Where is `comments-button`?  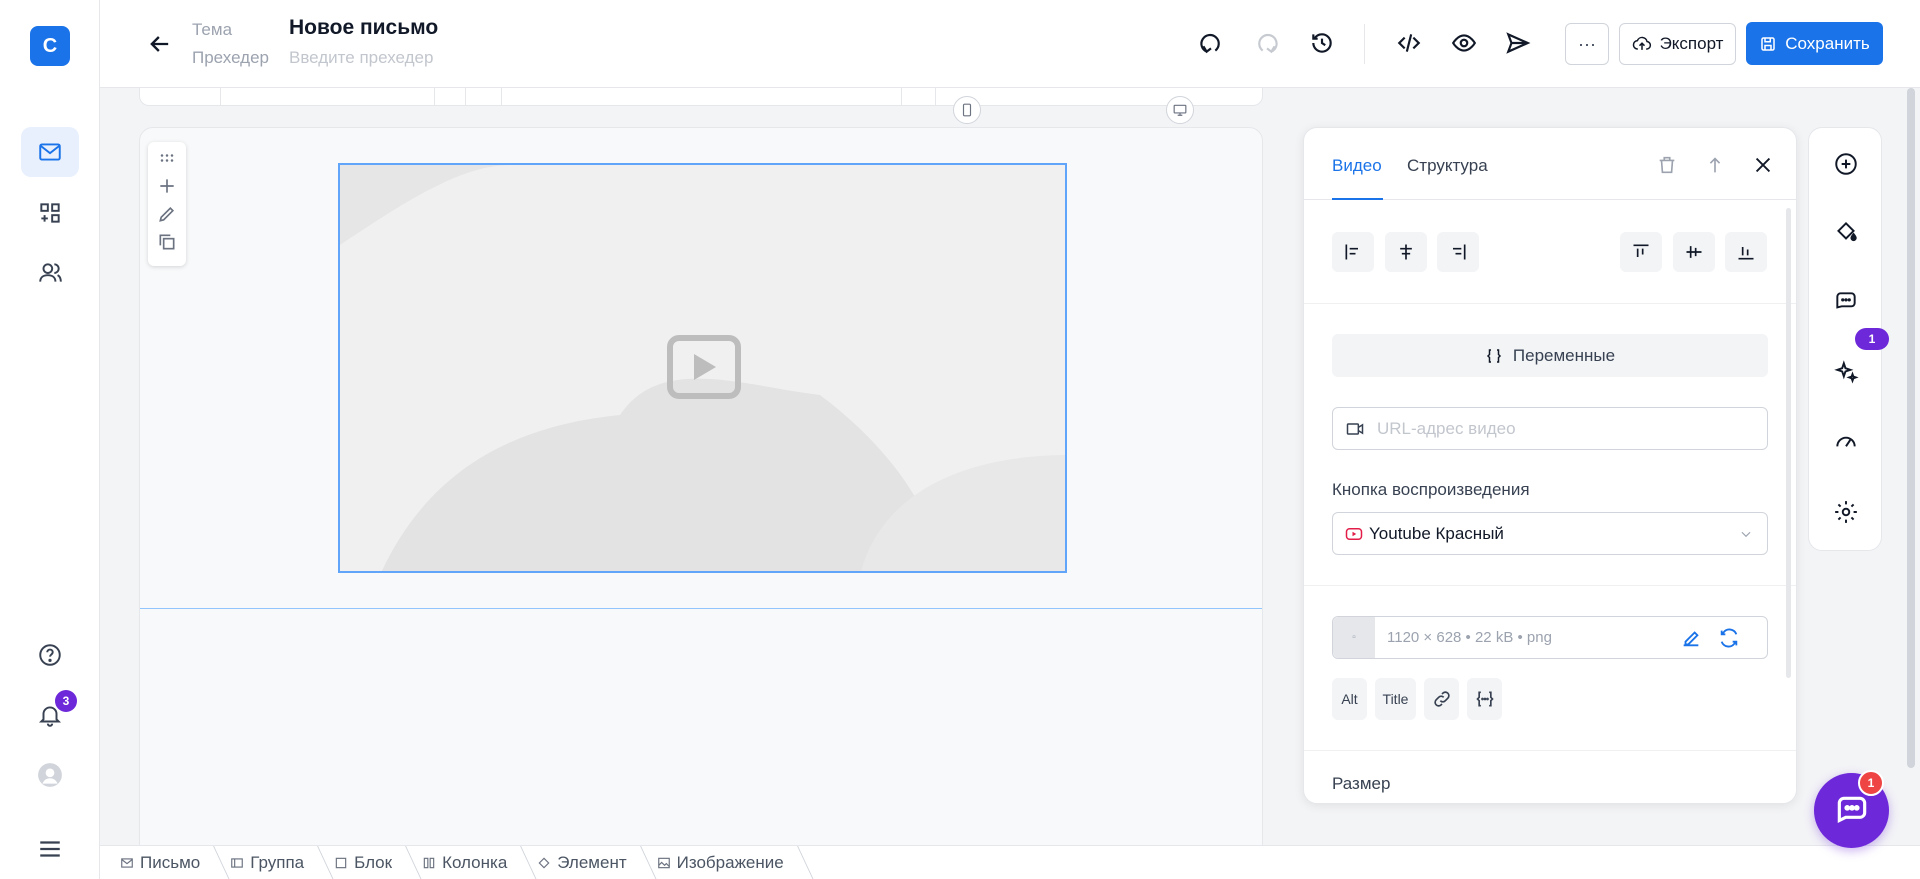
comments-button is located at coordinates (1846, 302).